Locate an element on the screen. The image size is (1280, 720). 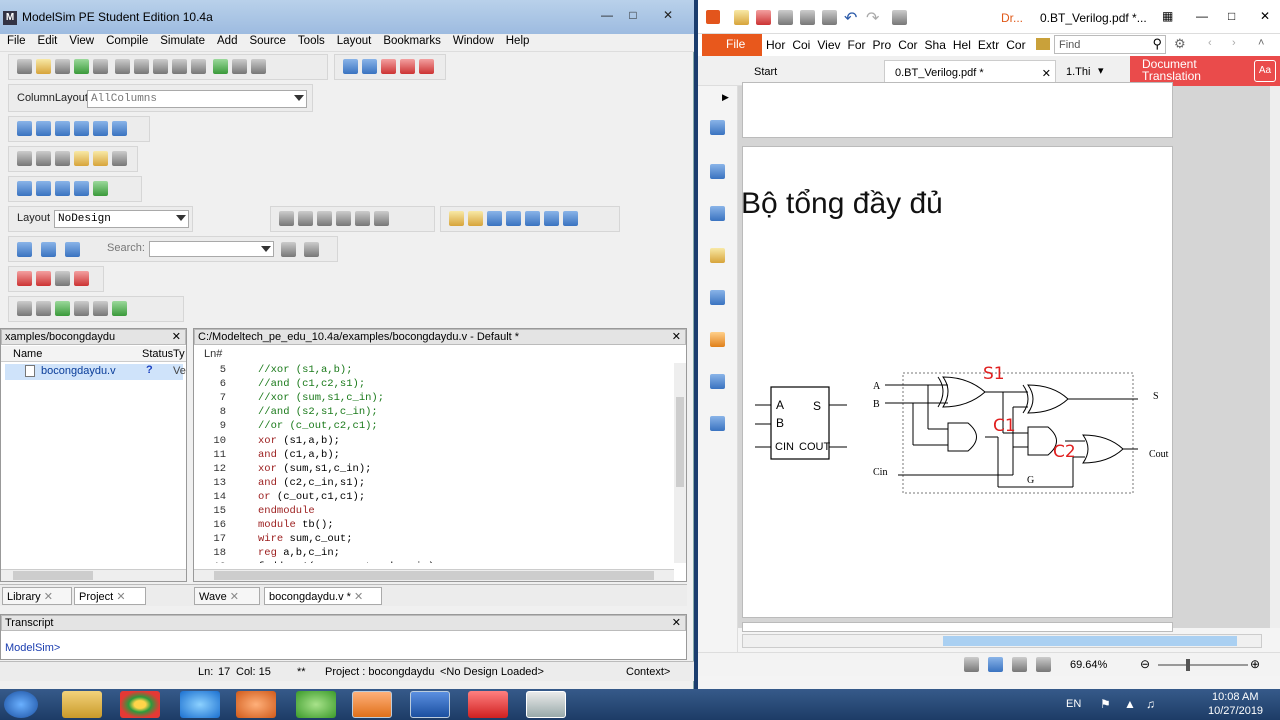
collapse-ribbon-icon: ˄ is located at coordinates (1261, 43).